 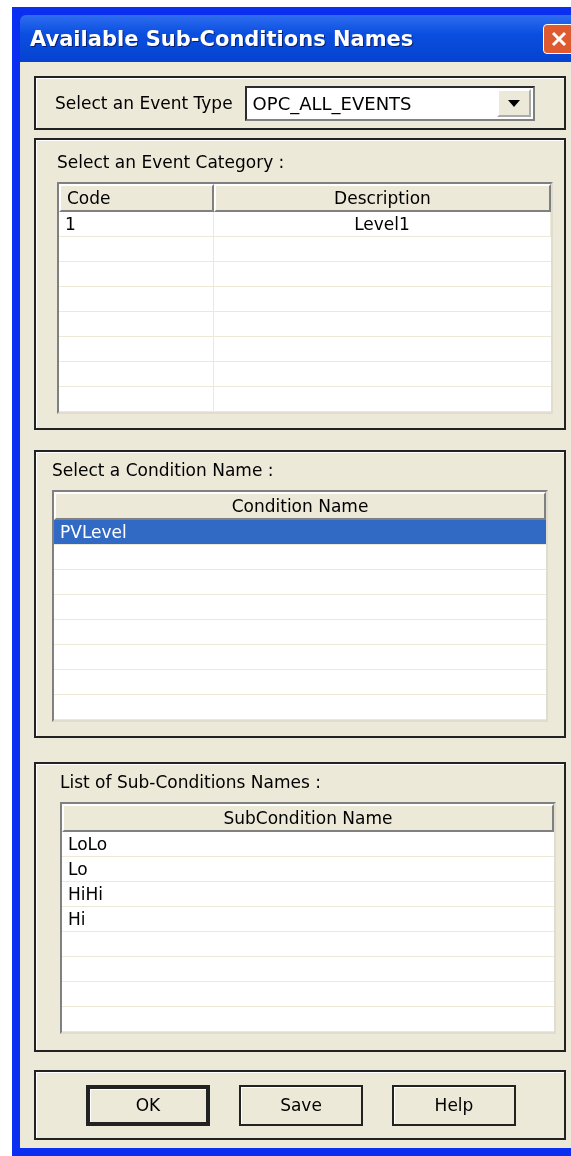 What do you see at coordinates (382, 198) in the screenshot?
I see `column-header: Description` at bounding box center [382, 198].